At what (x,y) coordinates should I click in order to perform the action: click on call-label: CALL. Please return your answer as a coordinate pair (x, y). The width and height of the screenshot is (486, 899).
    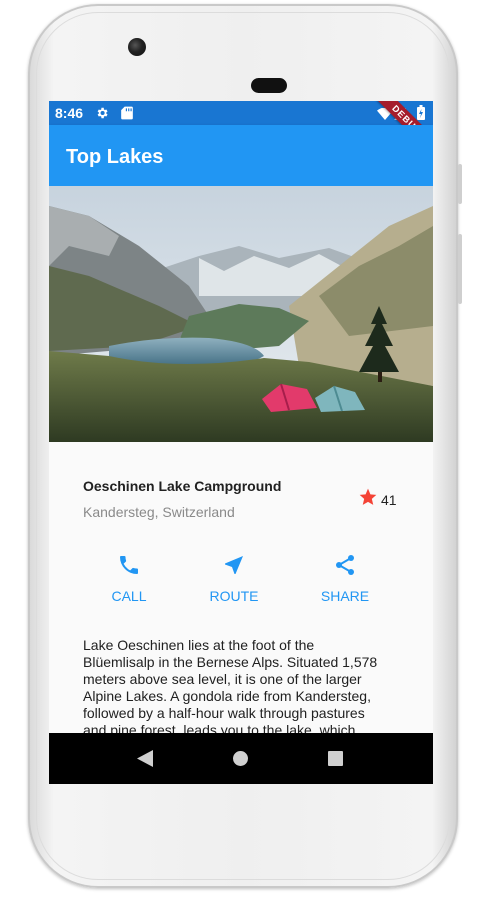
    Looking at the image, I should click on (129, 596).